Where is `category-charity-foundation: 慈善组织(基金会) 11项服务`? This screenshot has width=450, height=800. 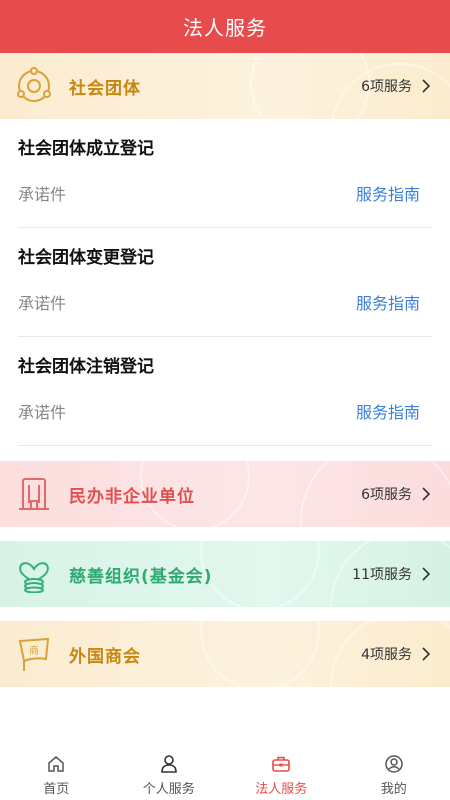 category-charity-foundation: 慈善组织(基金会) 11项服务 is located at coordinates (225, 574).